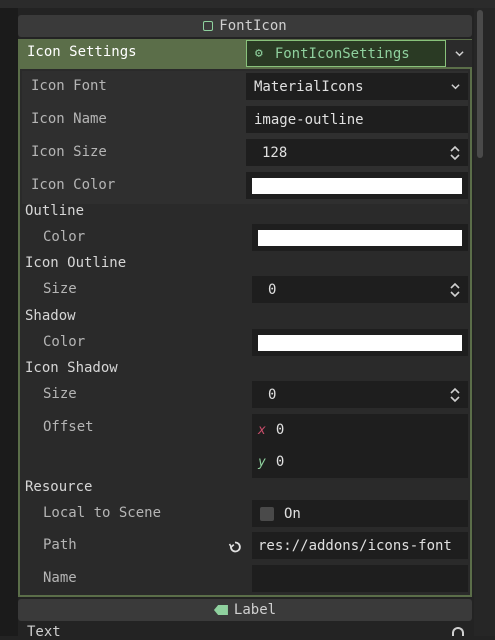 This screenshot has height=640, width=495. I want to click on local-to-scene-checkbox: On, so click(360, 513).